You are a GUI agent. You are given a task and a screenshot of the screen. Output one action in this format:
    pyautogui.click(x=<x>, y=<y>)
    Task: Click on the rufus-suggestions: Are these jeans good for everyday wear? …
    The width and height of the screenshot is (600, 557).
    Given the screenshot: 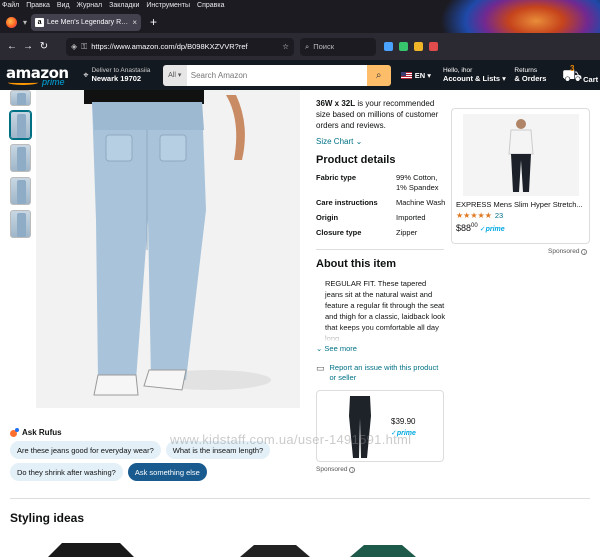 What is the action you would take?
    pyautogui.click(x=160, y=463)
    